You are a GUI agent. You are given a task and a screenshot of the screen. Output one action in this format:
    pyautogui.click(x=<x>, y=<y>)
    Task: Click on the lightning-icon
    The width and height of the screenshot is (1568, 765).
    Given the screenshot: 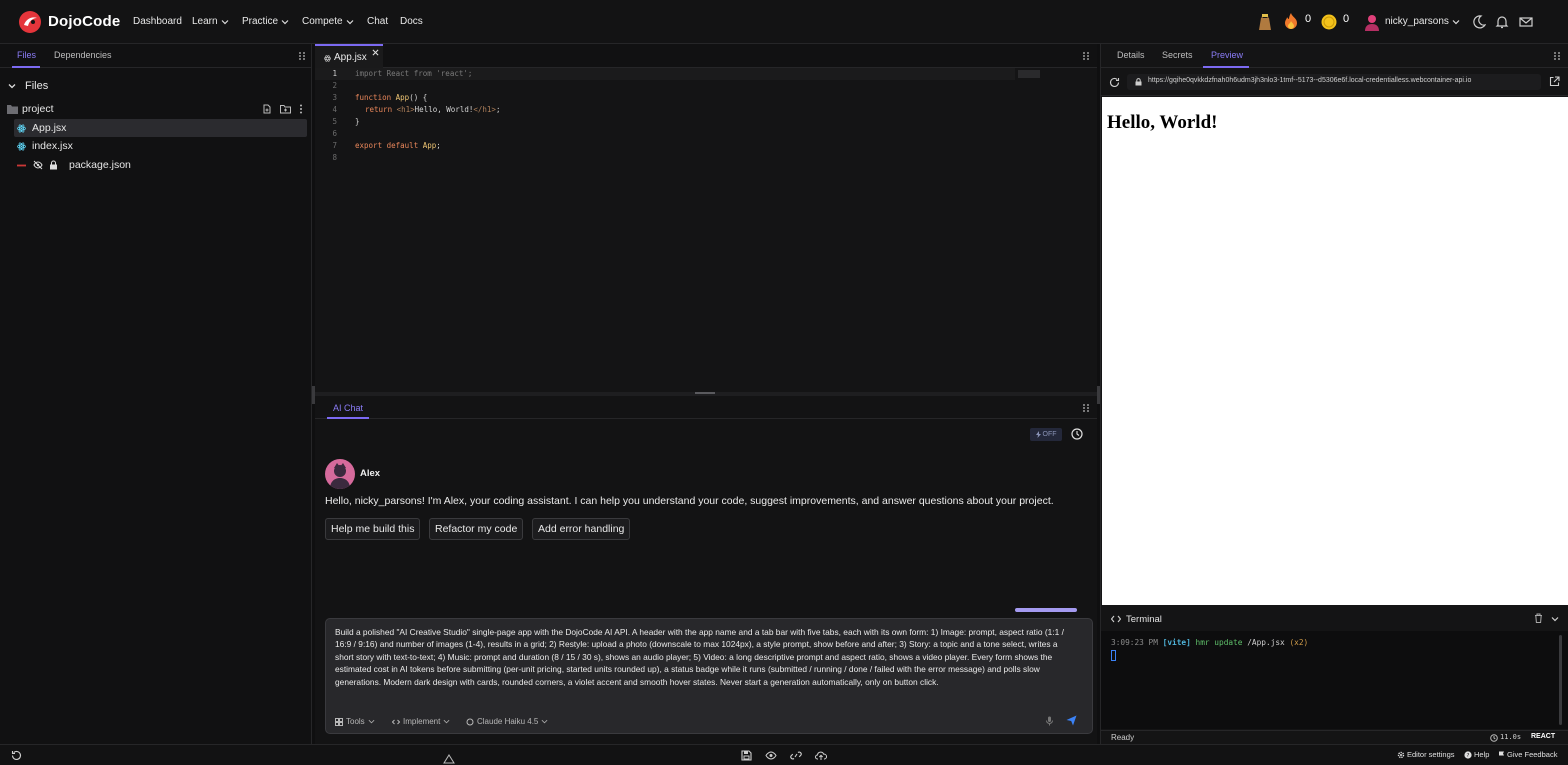 What is the action you would take?
    pyautogui.click(x=1038, y=434)
    